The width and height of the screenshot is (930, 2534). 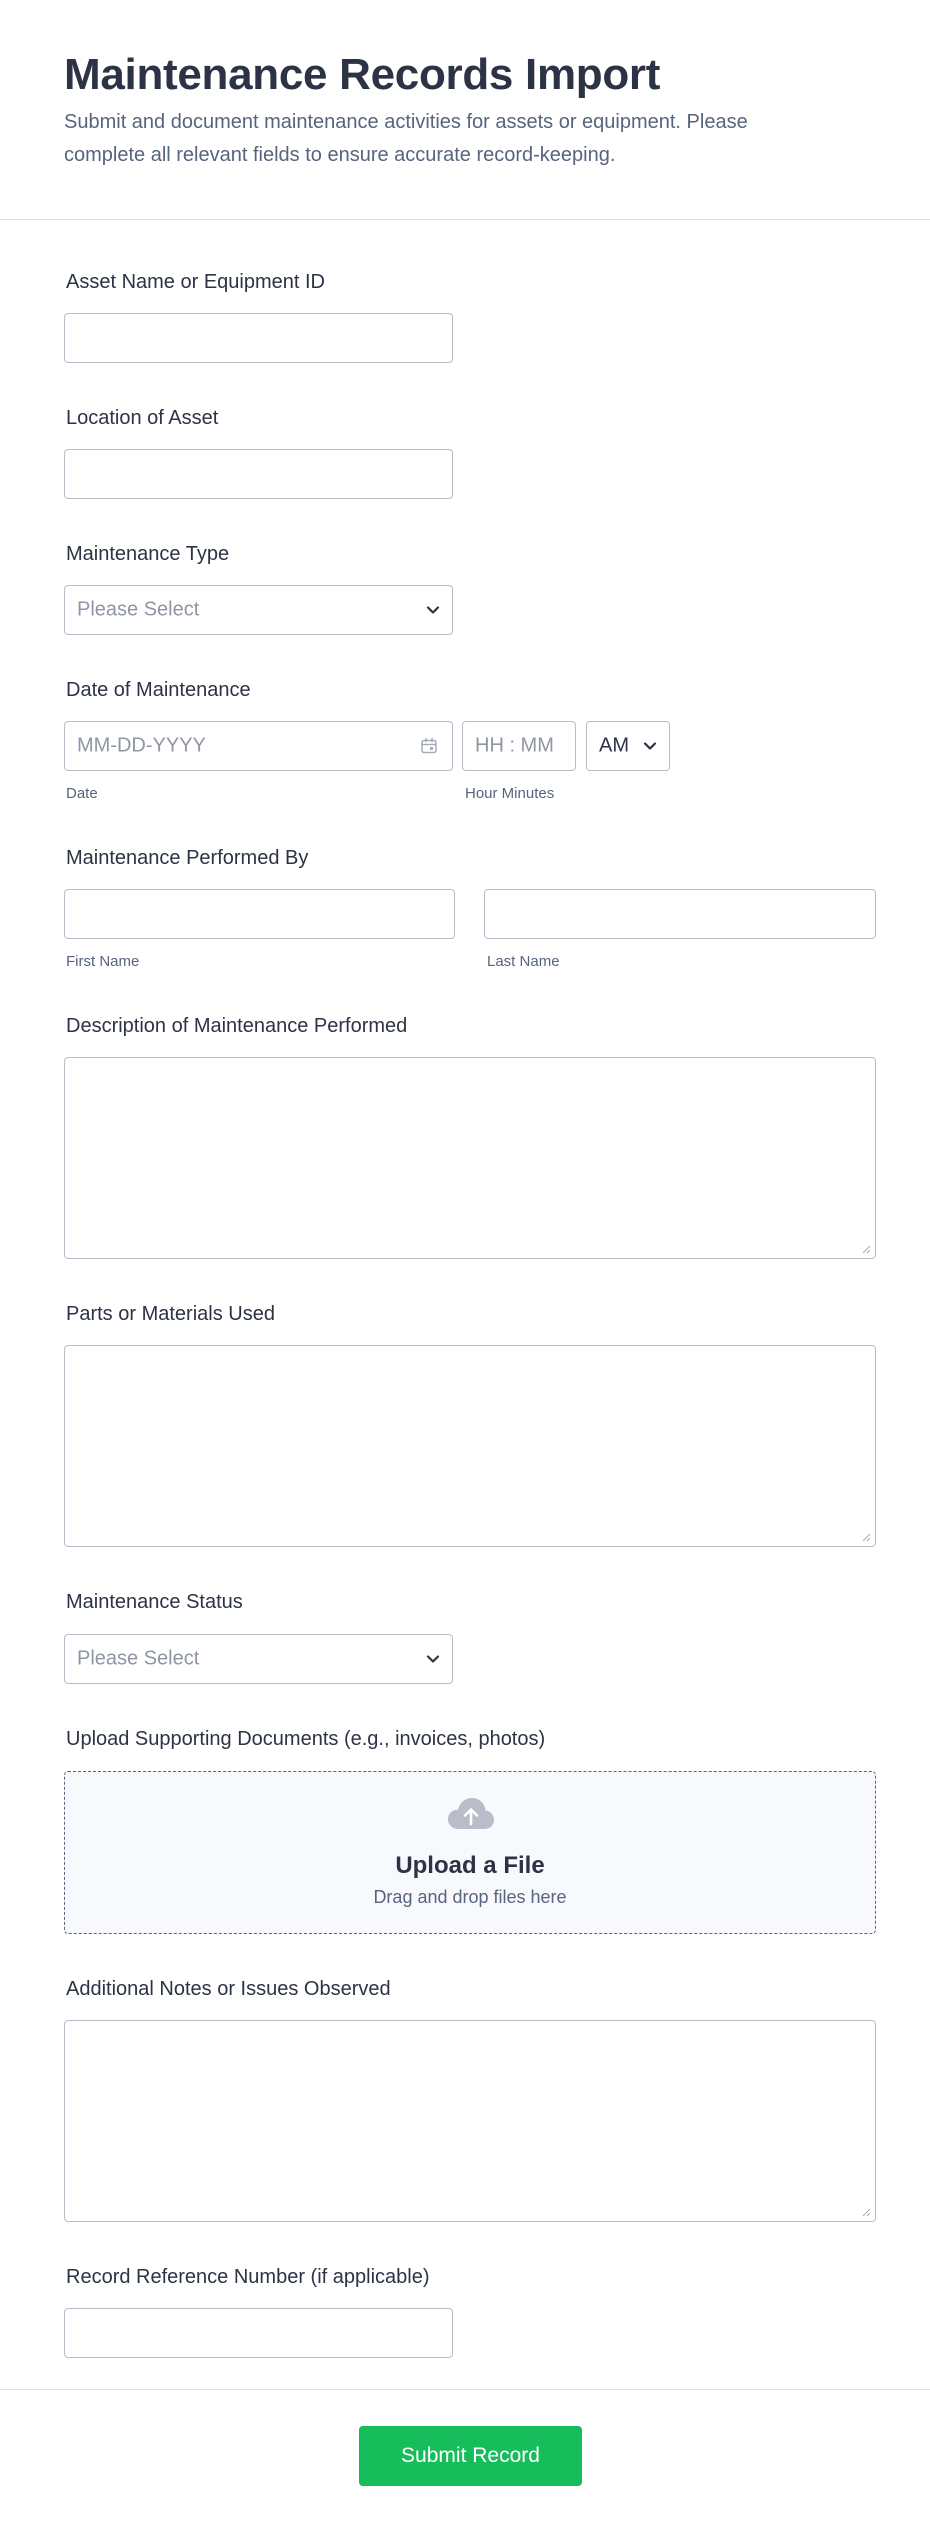 I want to click on upload-dropzone: Upload a File Drag and drop files here, so click(x=470, y=1852).